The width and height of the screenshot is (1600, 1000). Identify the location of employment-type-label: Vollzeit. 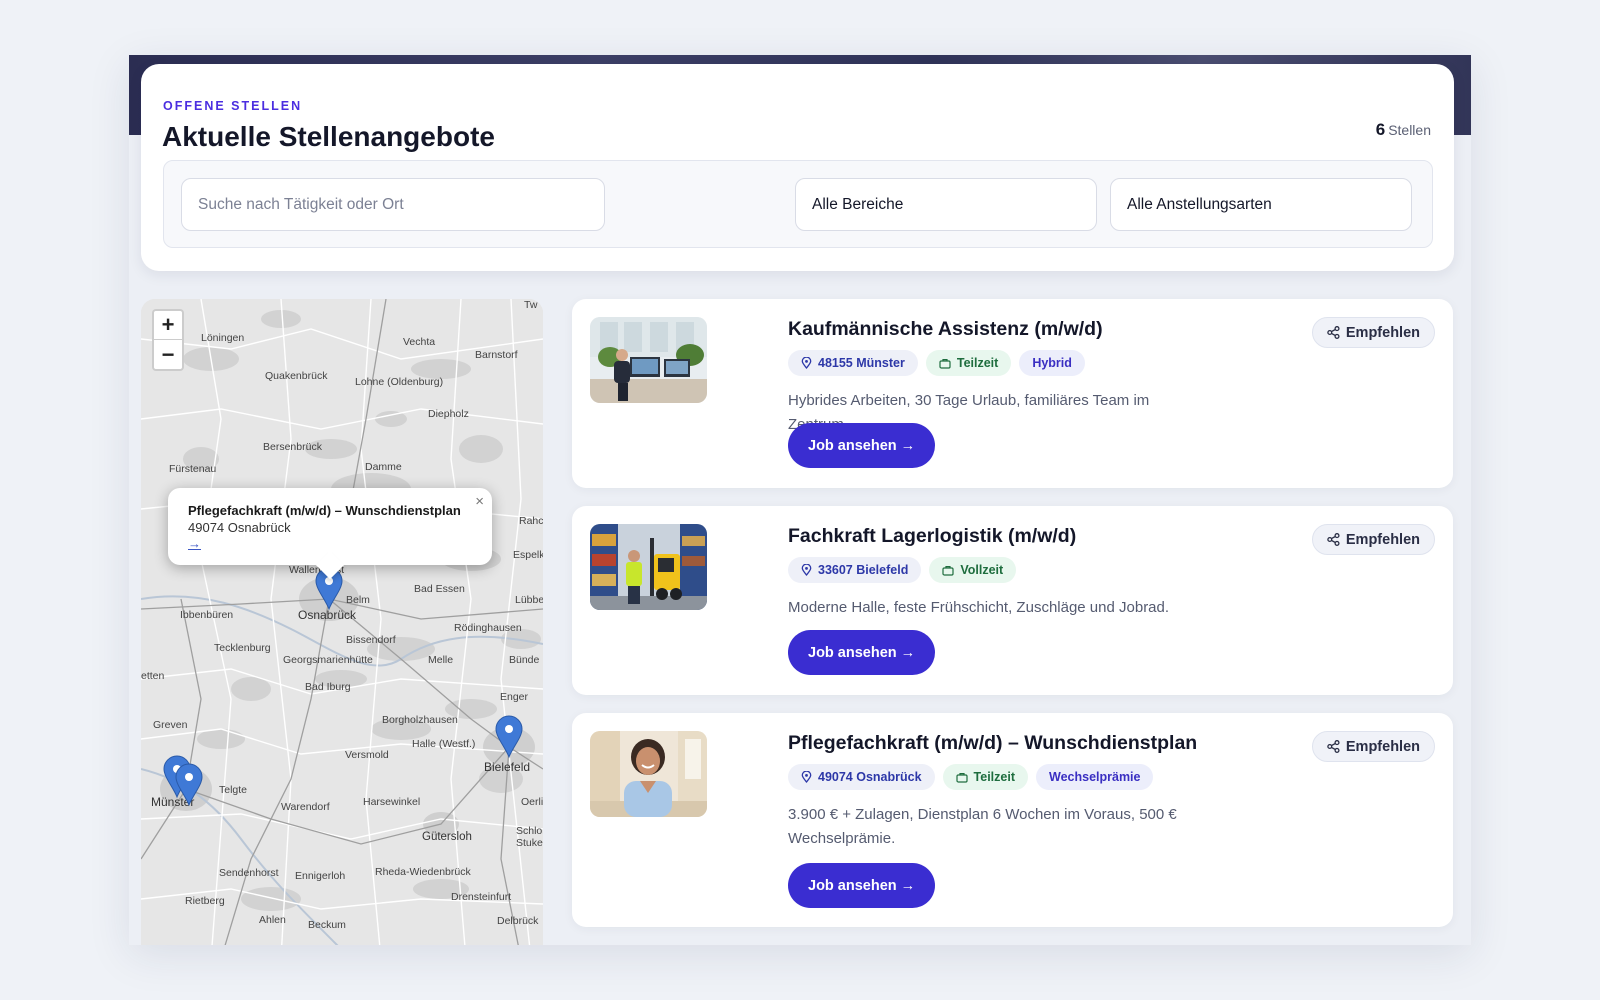
(982, 570).